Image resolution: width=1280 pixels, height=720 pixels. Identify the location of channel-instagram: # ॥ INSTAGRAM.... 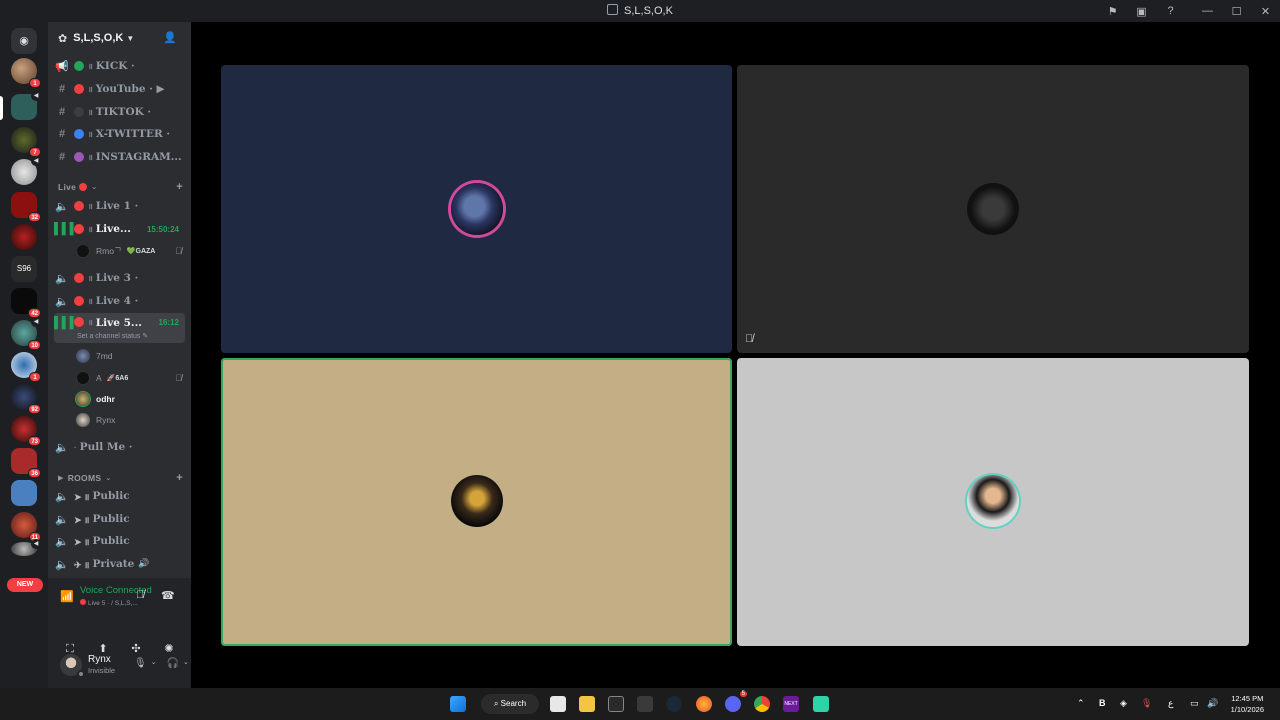
(119, 157).